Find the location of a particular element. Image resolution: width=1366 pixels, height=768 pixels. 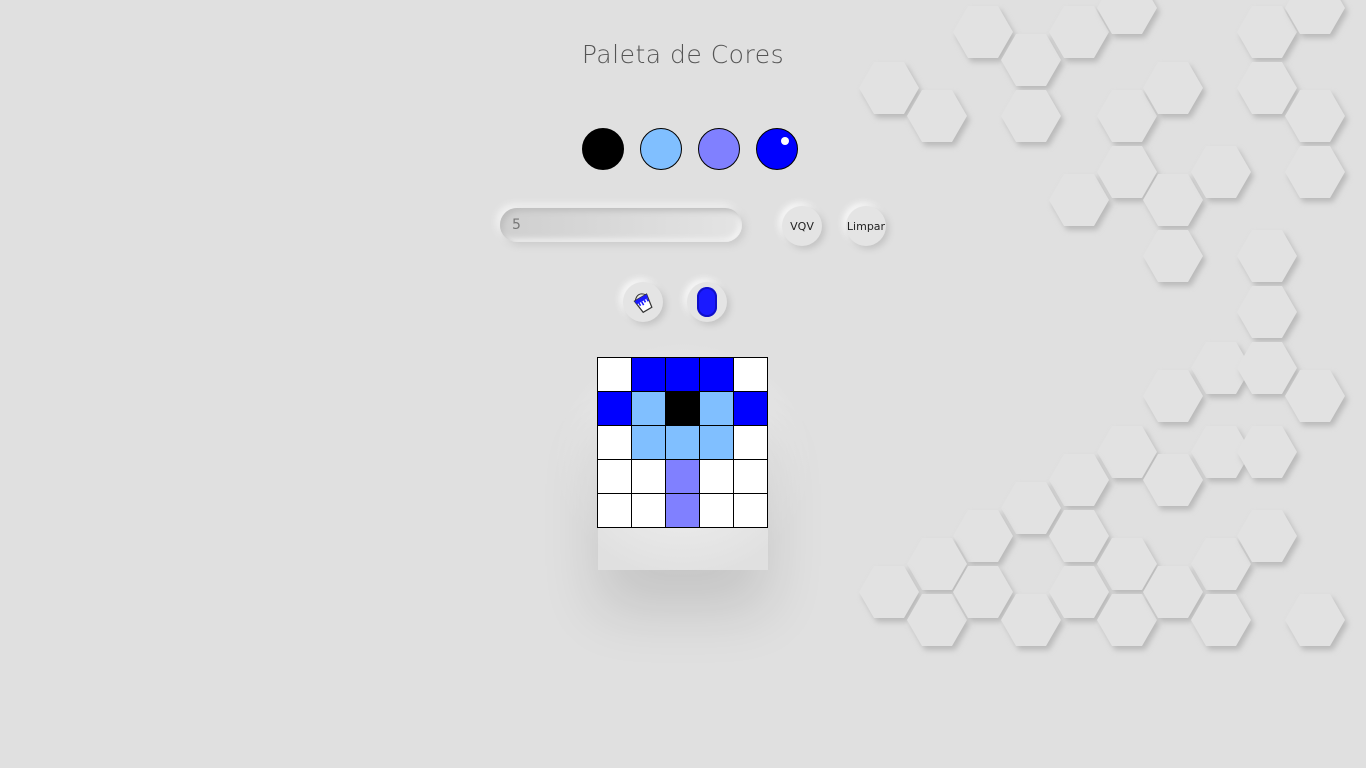

page-title: Paleta de Cores is located at coordinates (683, 54).